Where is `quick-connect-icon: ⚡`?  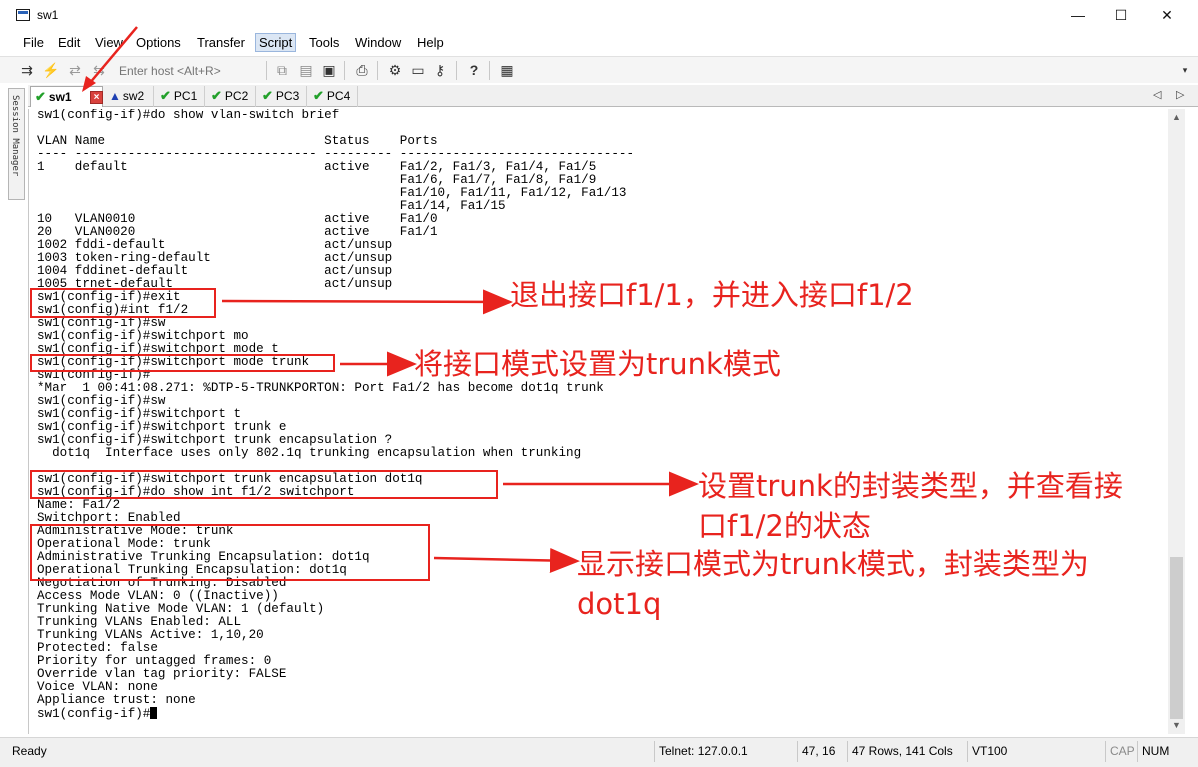 quick-connect-icon: ⚡ is located at coordinates (51, 70).